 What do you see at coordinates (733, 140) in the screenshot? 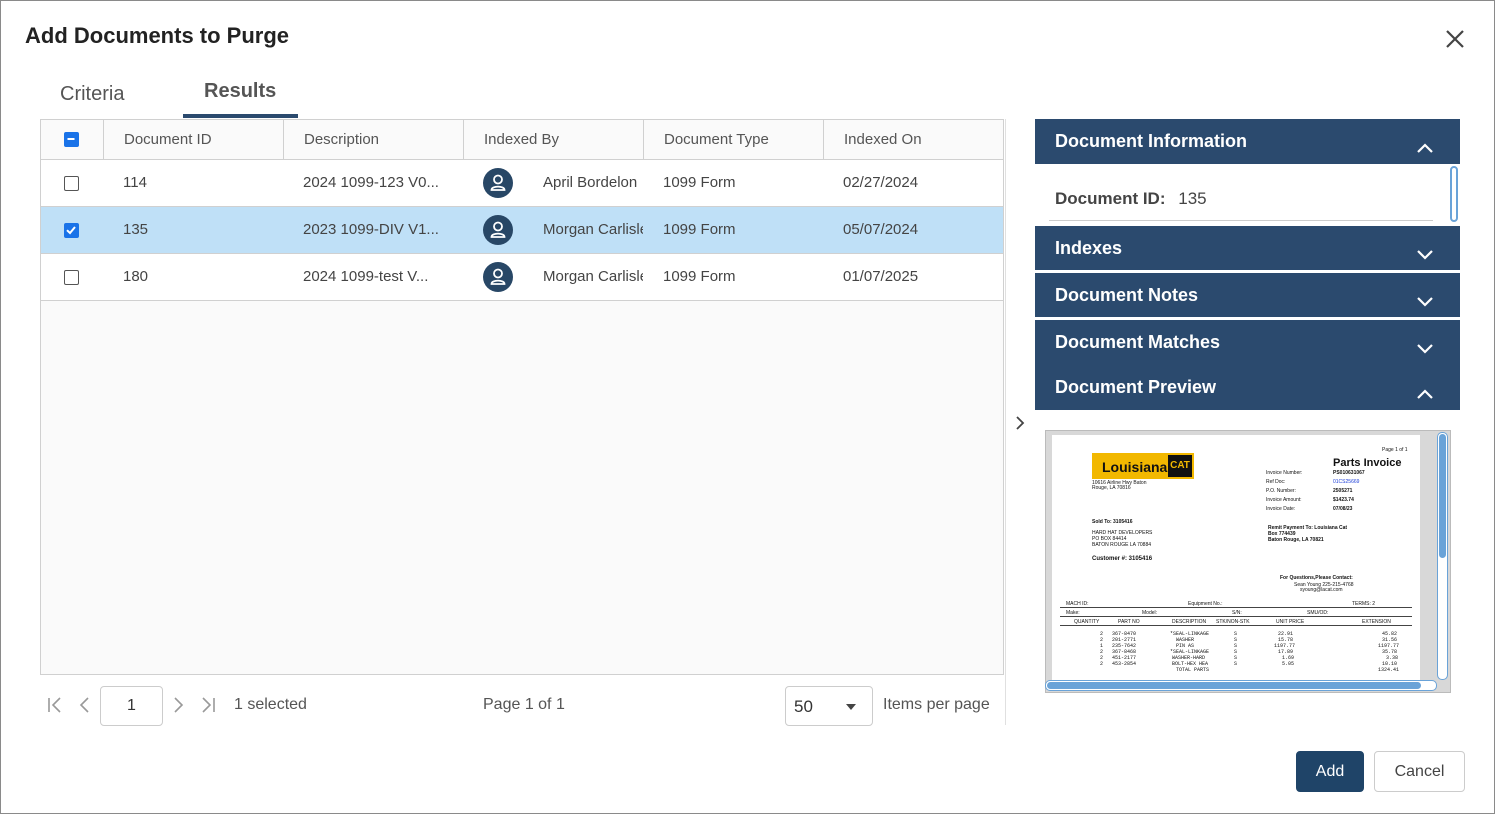
I see `column-header-document-type: Document Type` at bounding box center [733, 140].